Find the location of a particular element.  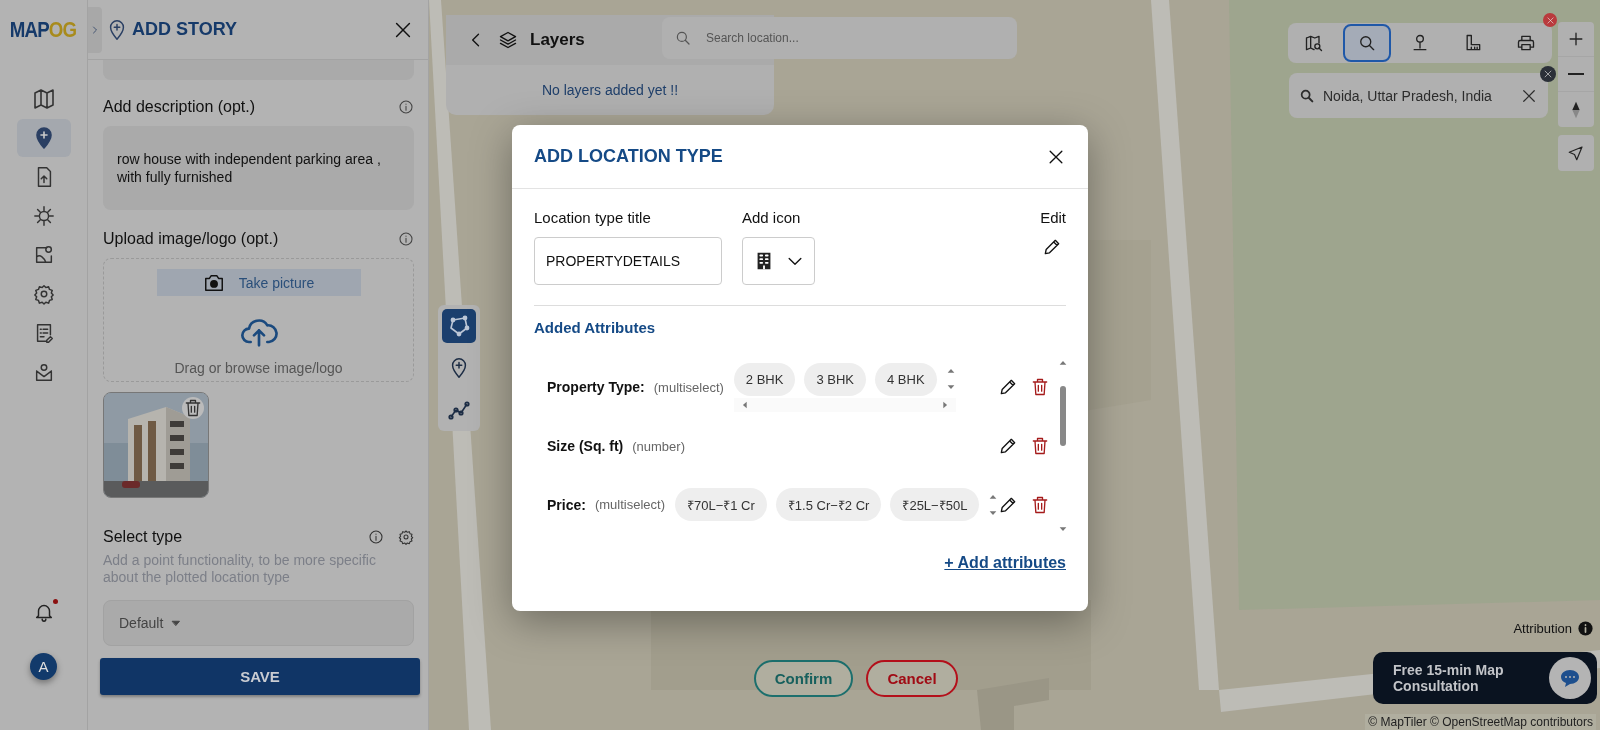

scroll-up-icon is located at coordinates (1063, 363).